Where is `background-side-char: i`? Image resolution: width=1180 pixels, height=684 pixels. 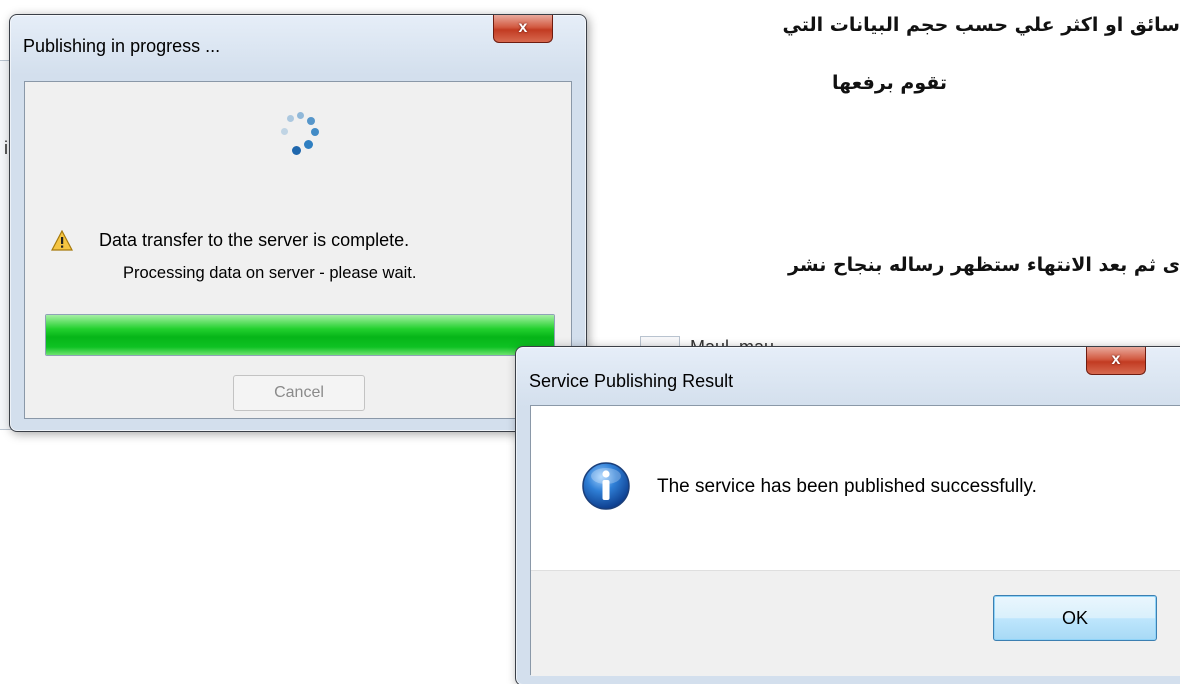
background-side-char: i is located at coordinates (6, 148).